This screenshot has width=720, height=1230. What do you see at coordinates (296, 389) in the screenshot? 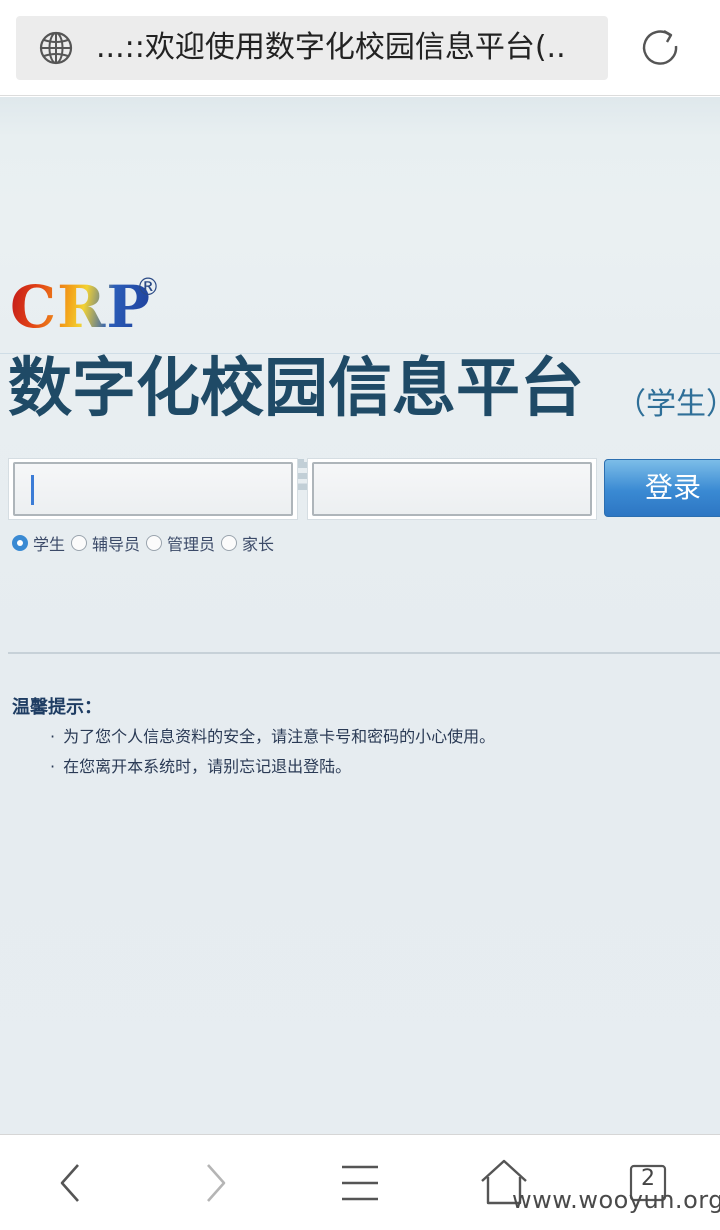
I see `platform-title: 数字化校园信息平台` at bounding box center [296, 389].